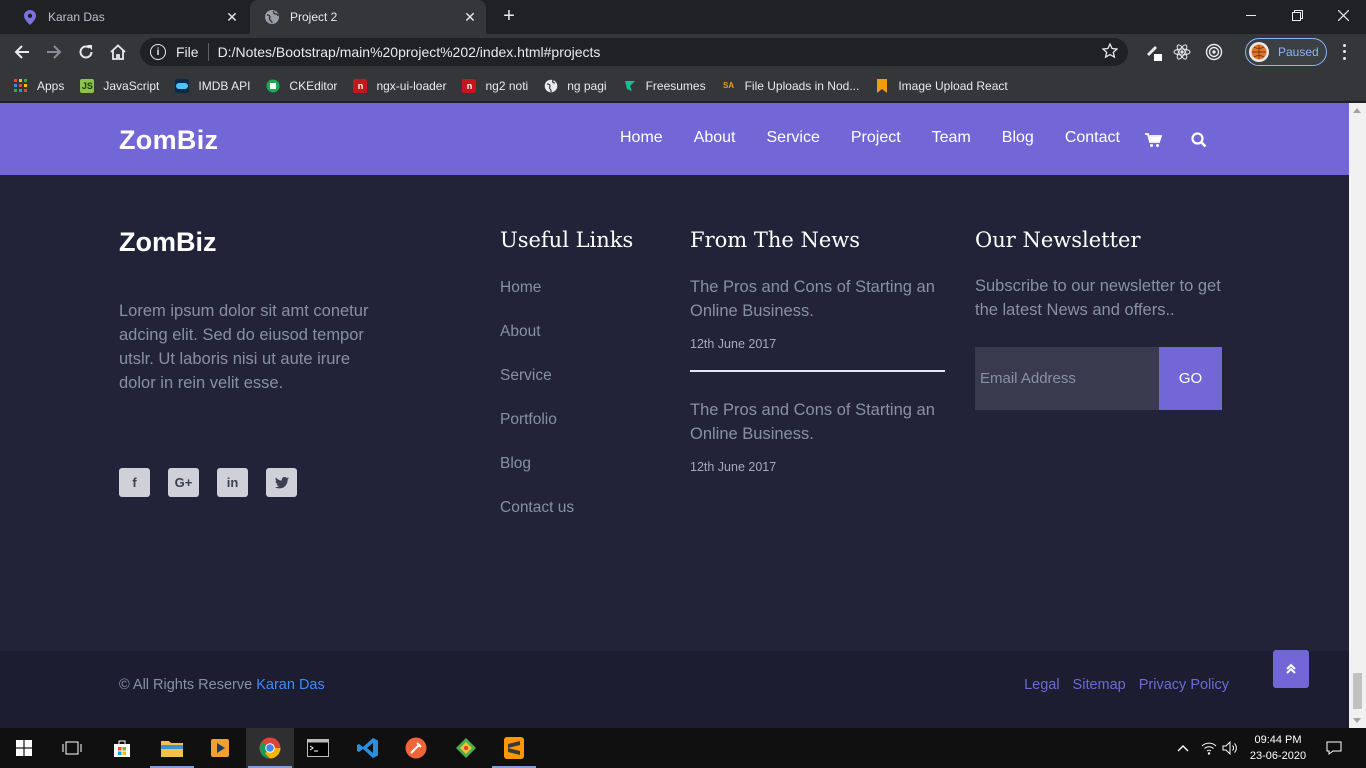  What do you see at coordinates (368, 748) in the screenshot?
I see `vscode-icon` at bounding box center [368, 748].